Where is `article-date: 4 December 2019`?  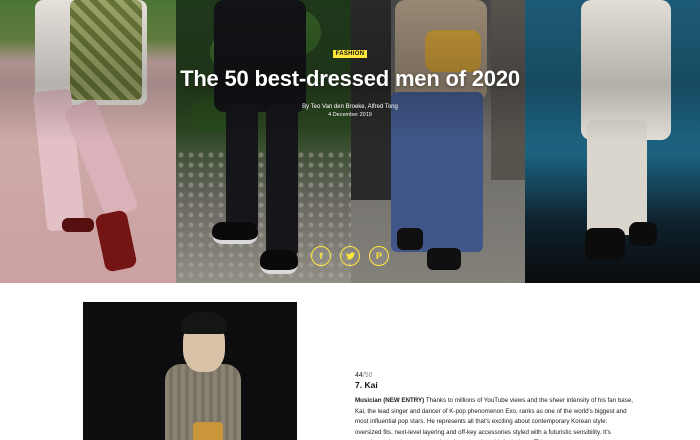
article-date: 4 December 2019 is located at coordinates (350, 115).